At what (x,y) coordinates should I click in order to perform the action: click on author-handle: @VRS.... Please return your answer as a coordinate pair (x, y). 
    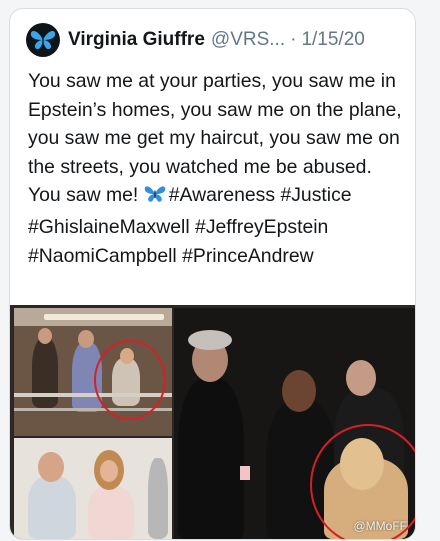
    Looking at the image, I should click on (248, 40).